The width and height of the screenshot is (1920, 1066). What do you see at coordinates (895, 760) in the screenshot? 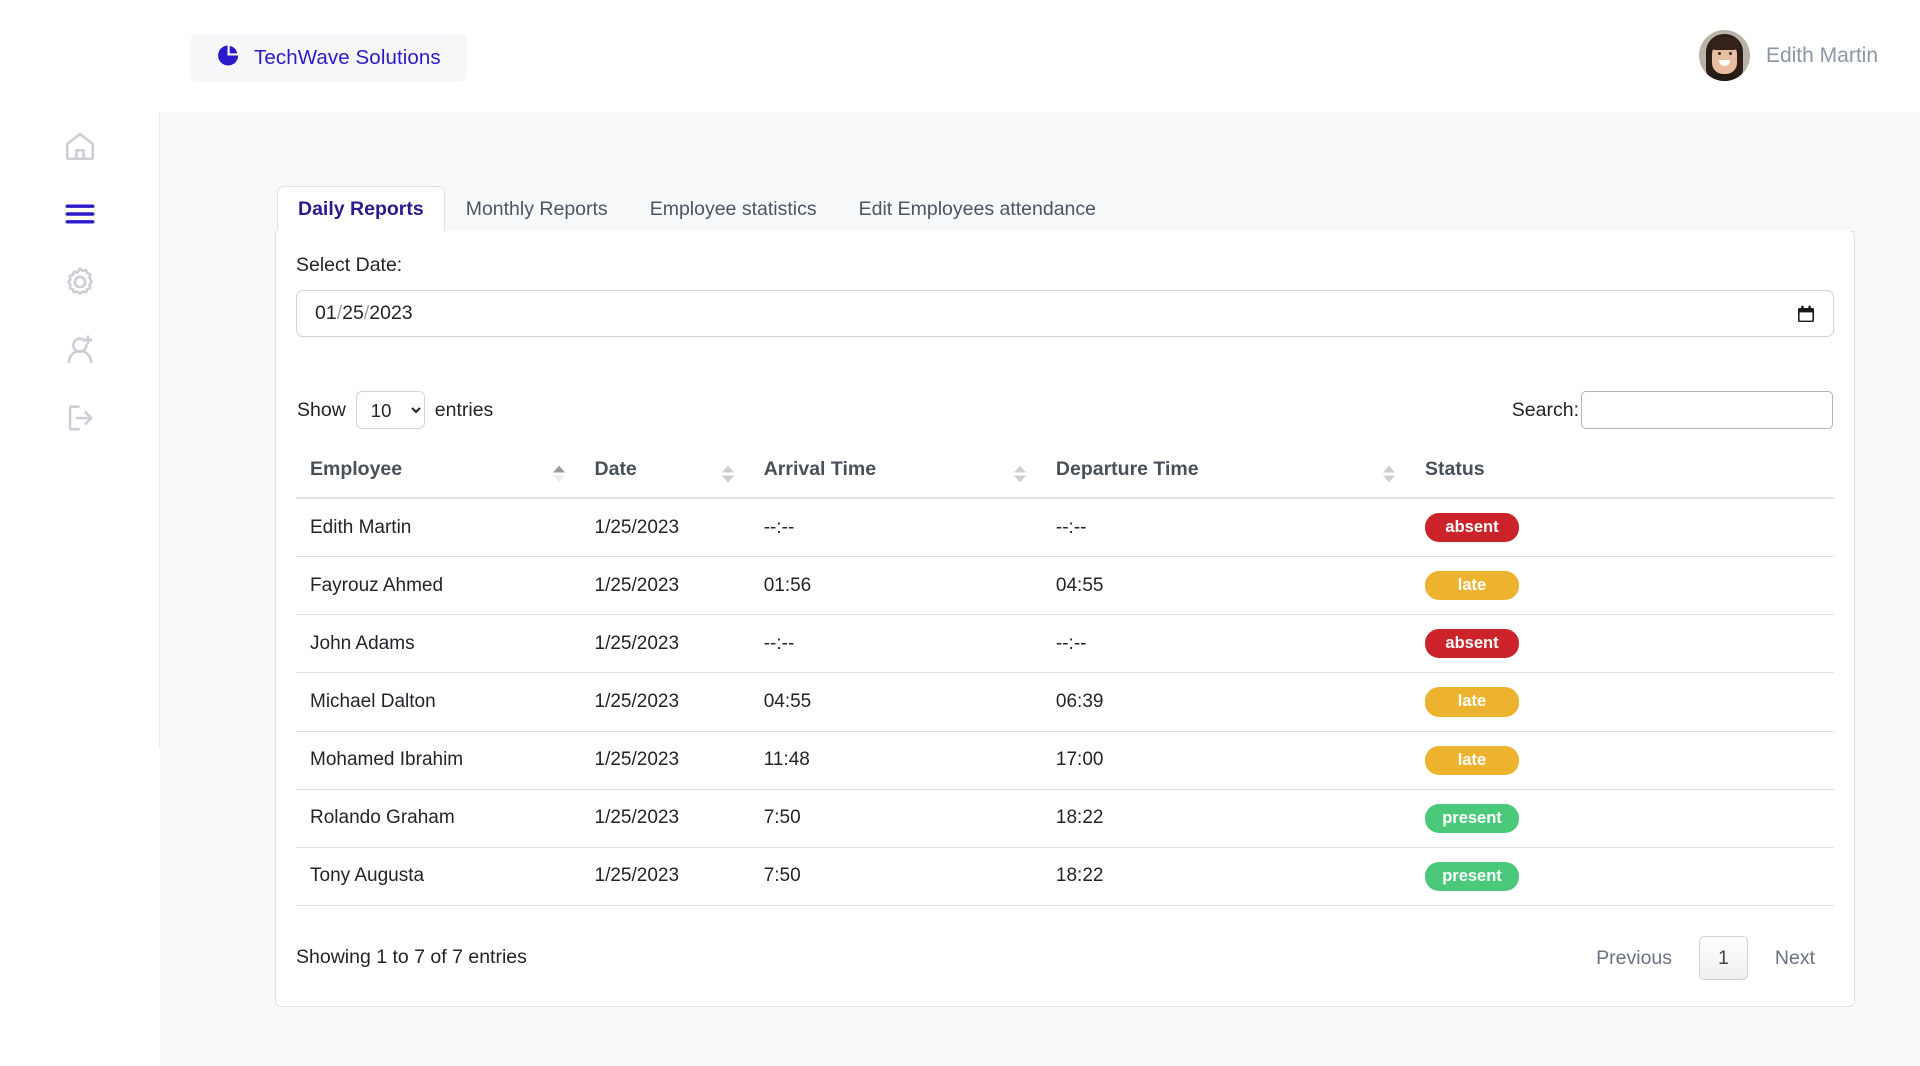
I see `cell-arrival: 11:48` at bounding box center [895, 760].